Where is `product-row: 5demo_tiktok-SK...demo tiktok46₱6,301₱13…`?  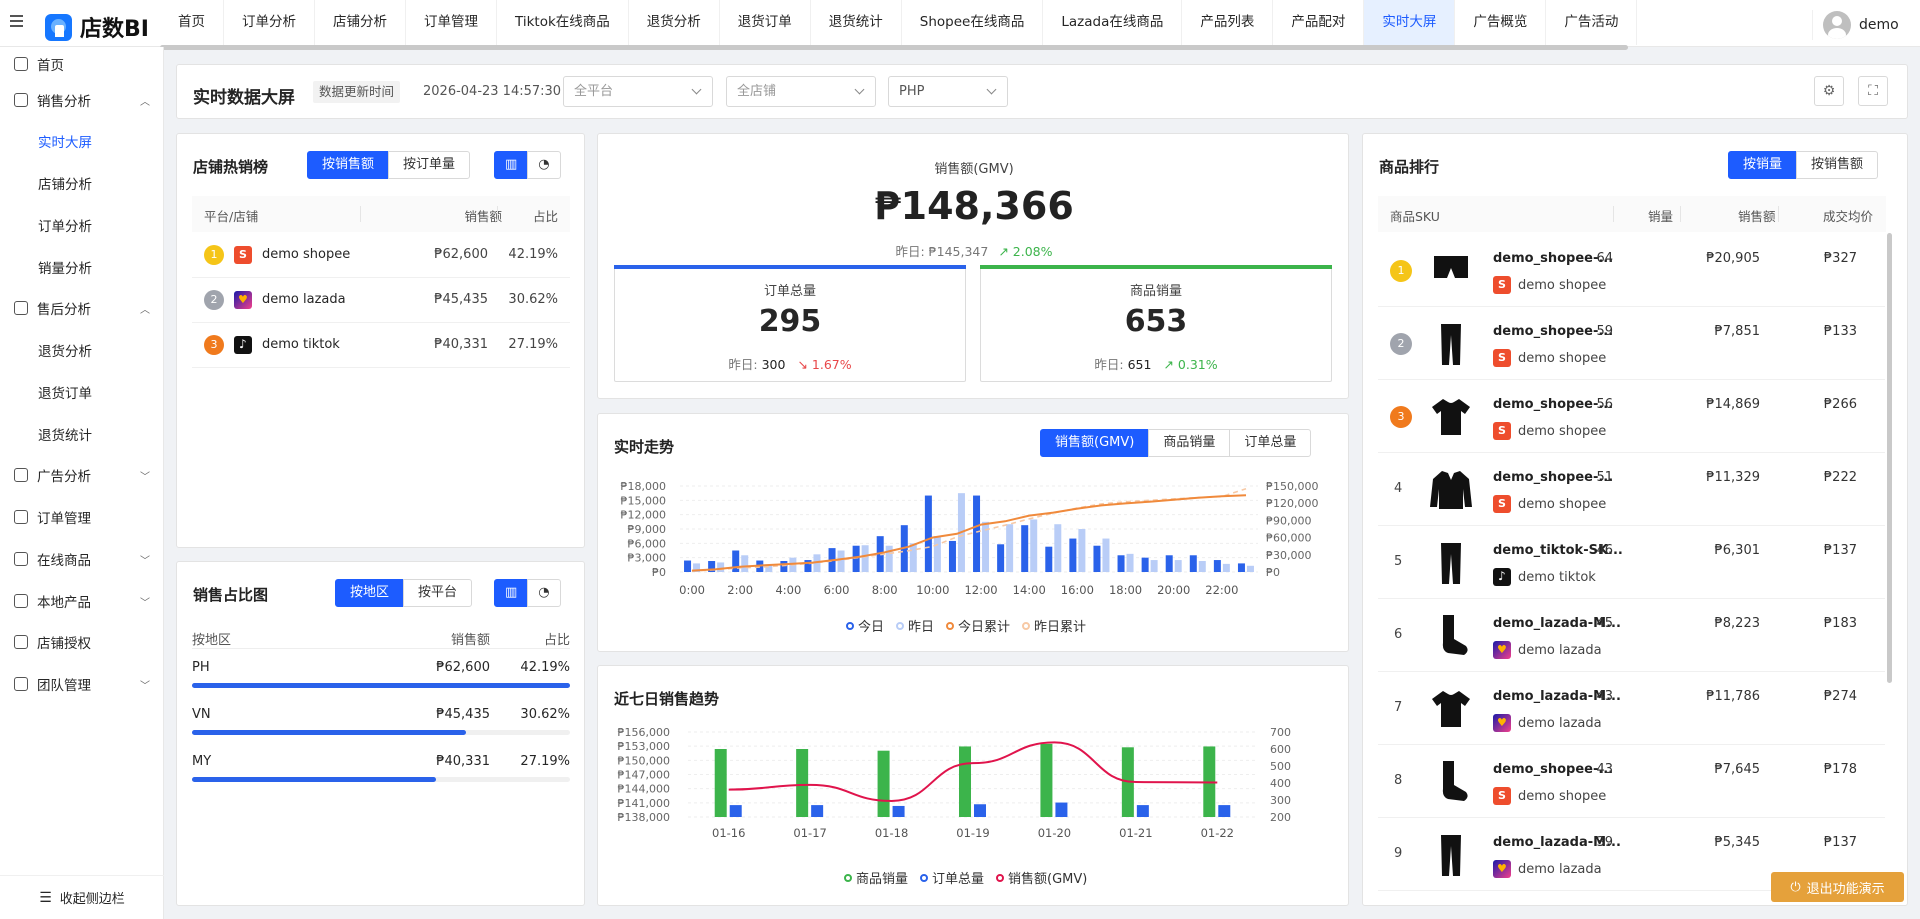 product-row: 5demo_tiktok-SK...demo tiktok46₱6,301₱13… is located at coordinates (1631, 562).